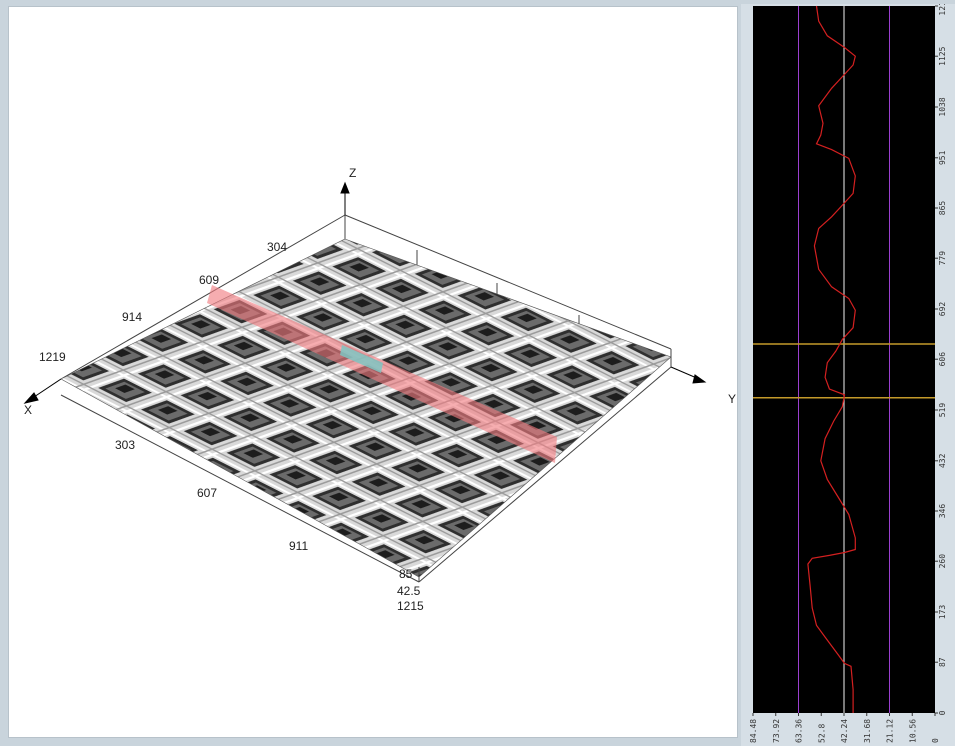  I want to click on y-tick-label: 173, so click(942, 612).